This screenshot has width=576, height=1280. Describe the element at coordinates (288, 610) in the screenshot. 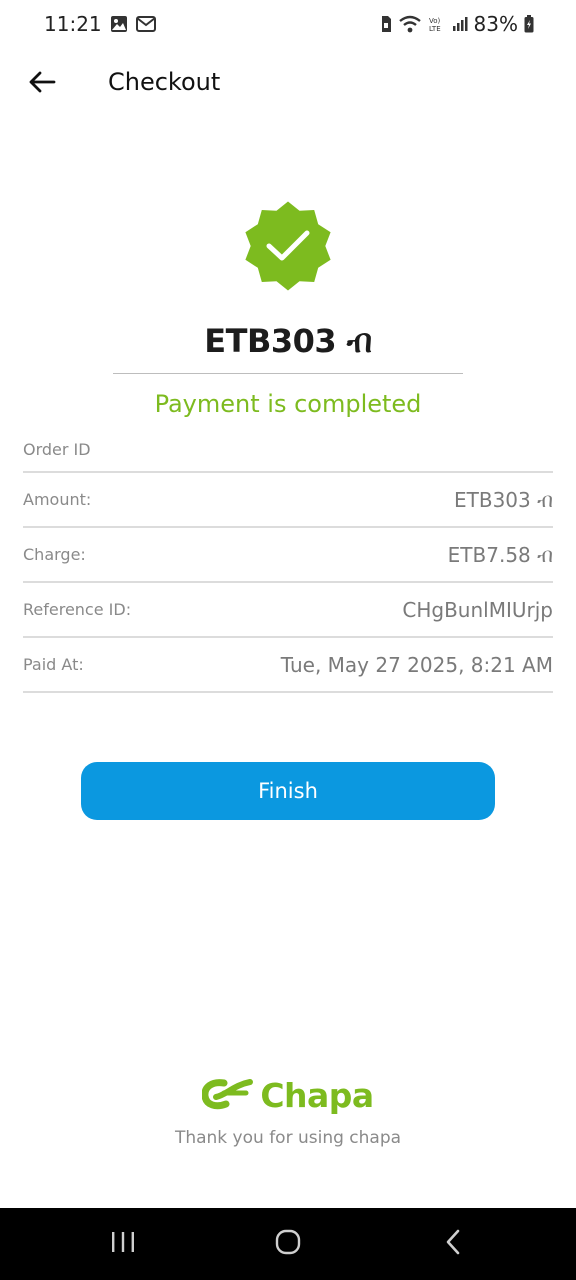

I see `detail-row-reference-id: Reference ID: CHgBunlMIUrjp` at that location.